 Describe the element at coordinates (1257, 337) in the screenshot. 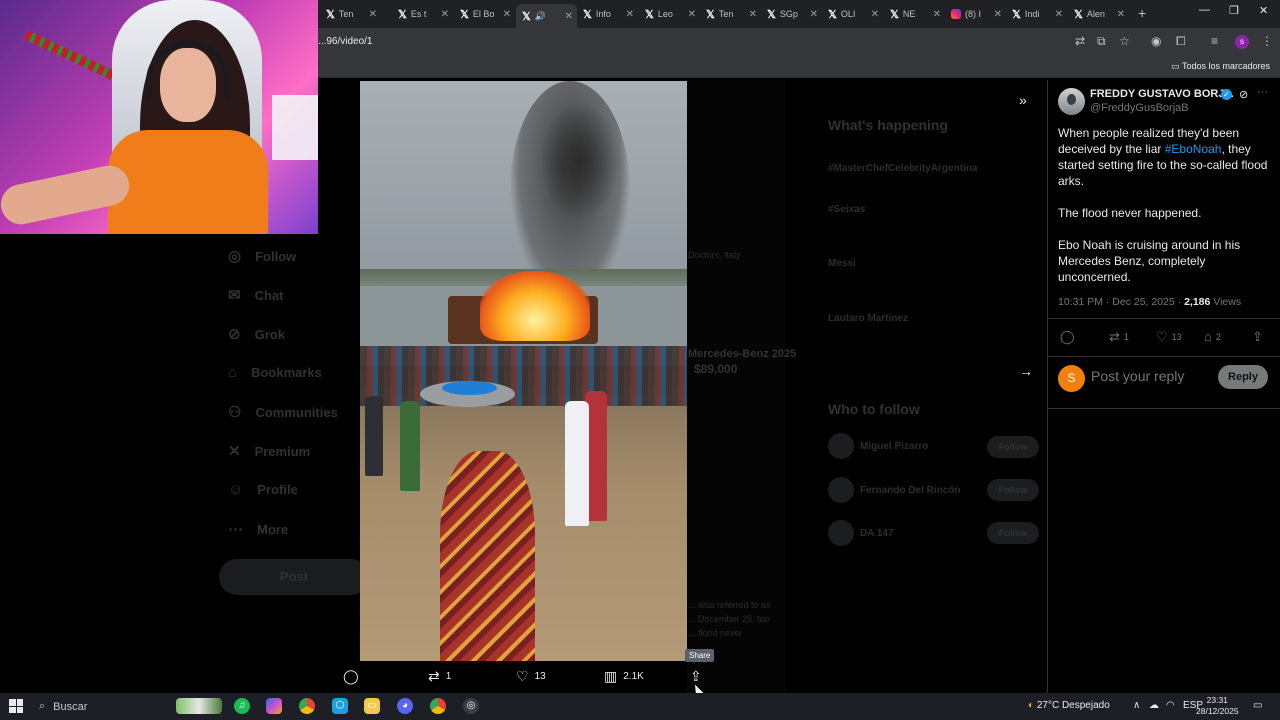

I see `share-button: ⇪` at that location.